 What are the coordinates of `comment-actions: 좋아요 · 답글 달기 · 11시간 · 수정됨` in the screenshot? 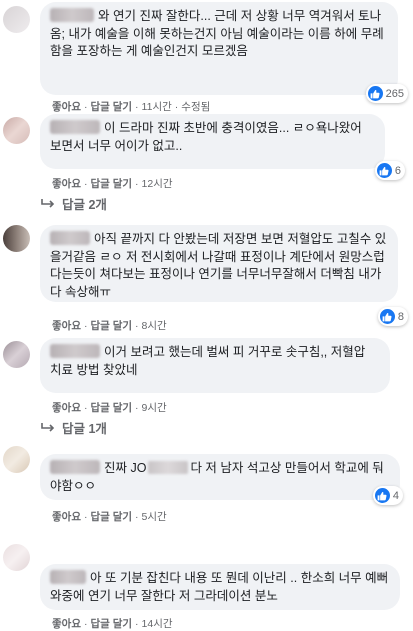 It's located at (131, 106).